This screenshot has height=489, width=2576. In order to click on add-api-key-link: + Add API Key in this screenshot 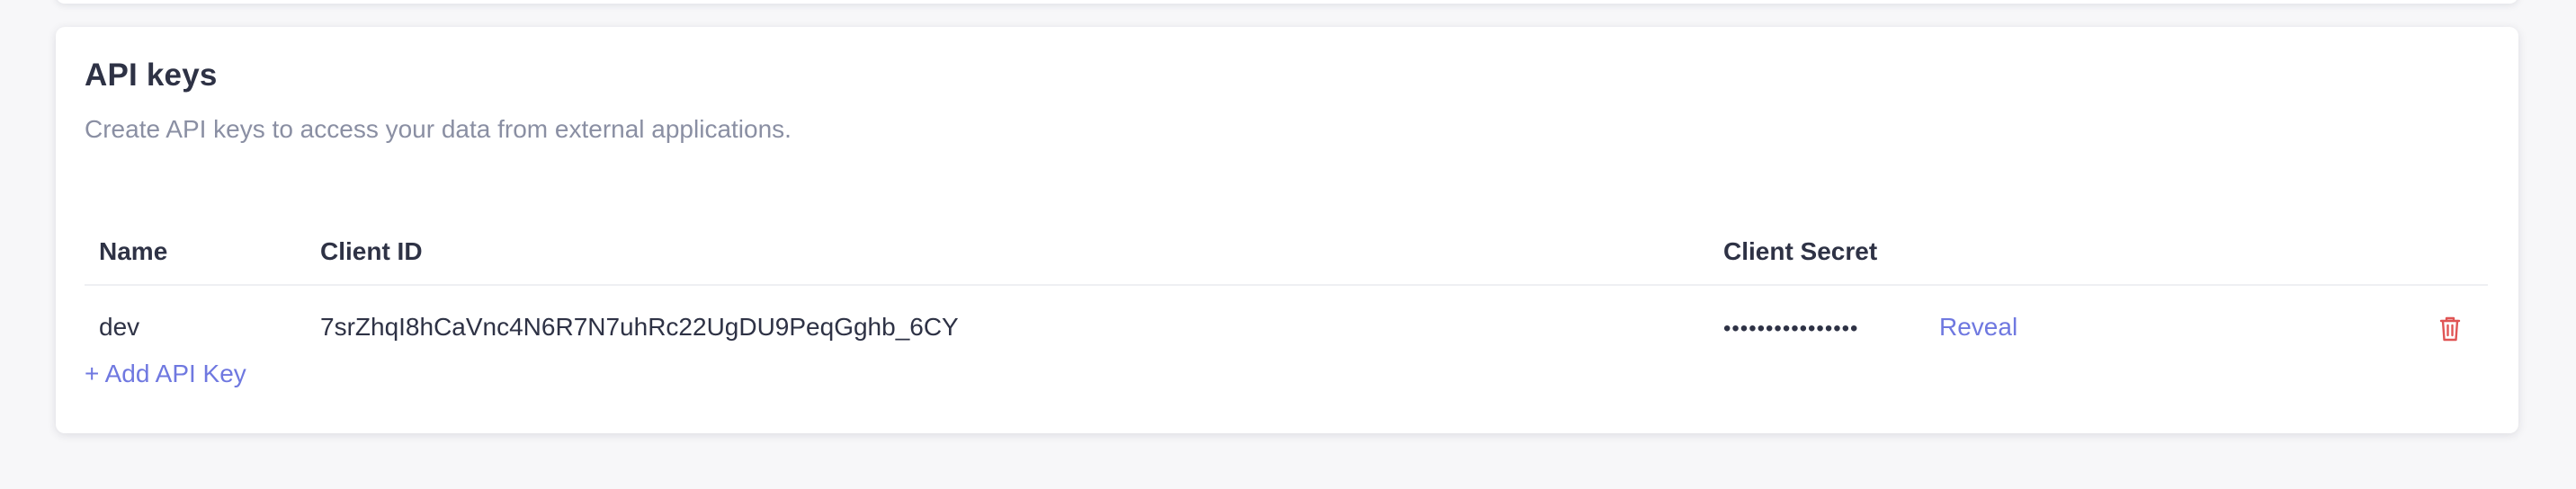, I will do `click(165, 374)`.